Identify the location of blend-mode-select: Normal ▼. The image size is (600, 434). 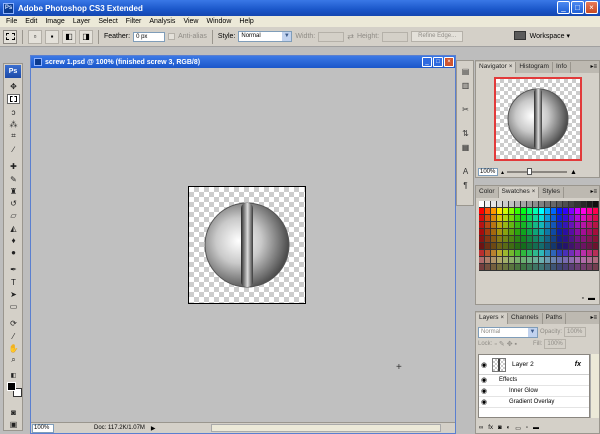
(508, 332).